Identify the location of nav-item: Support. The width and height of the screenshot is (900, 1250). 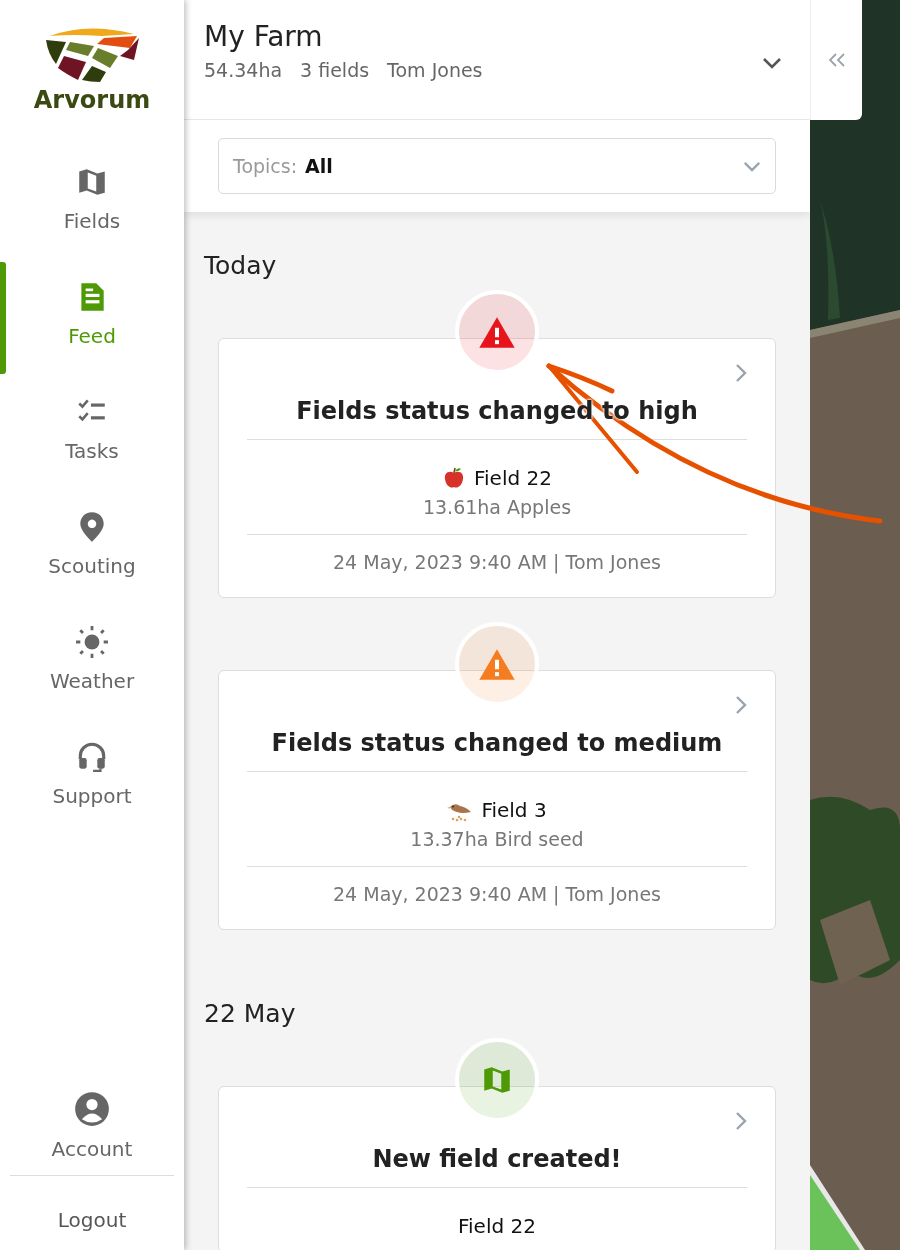
(92, 769).